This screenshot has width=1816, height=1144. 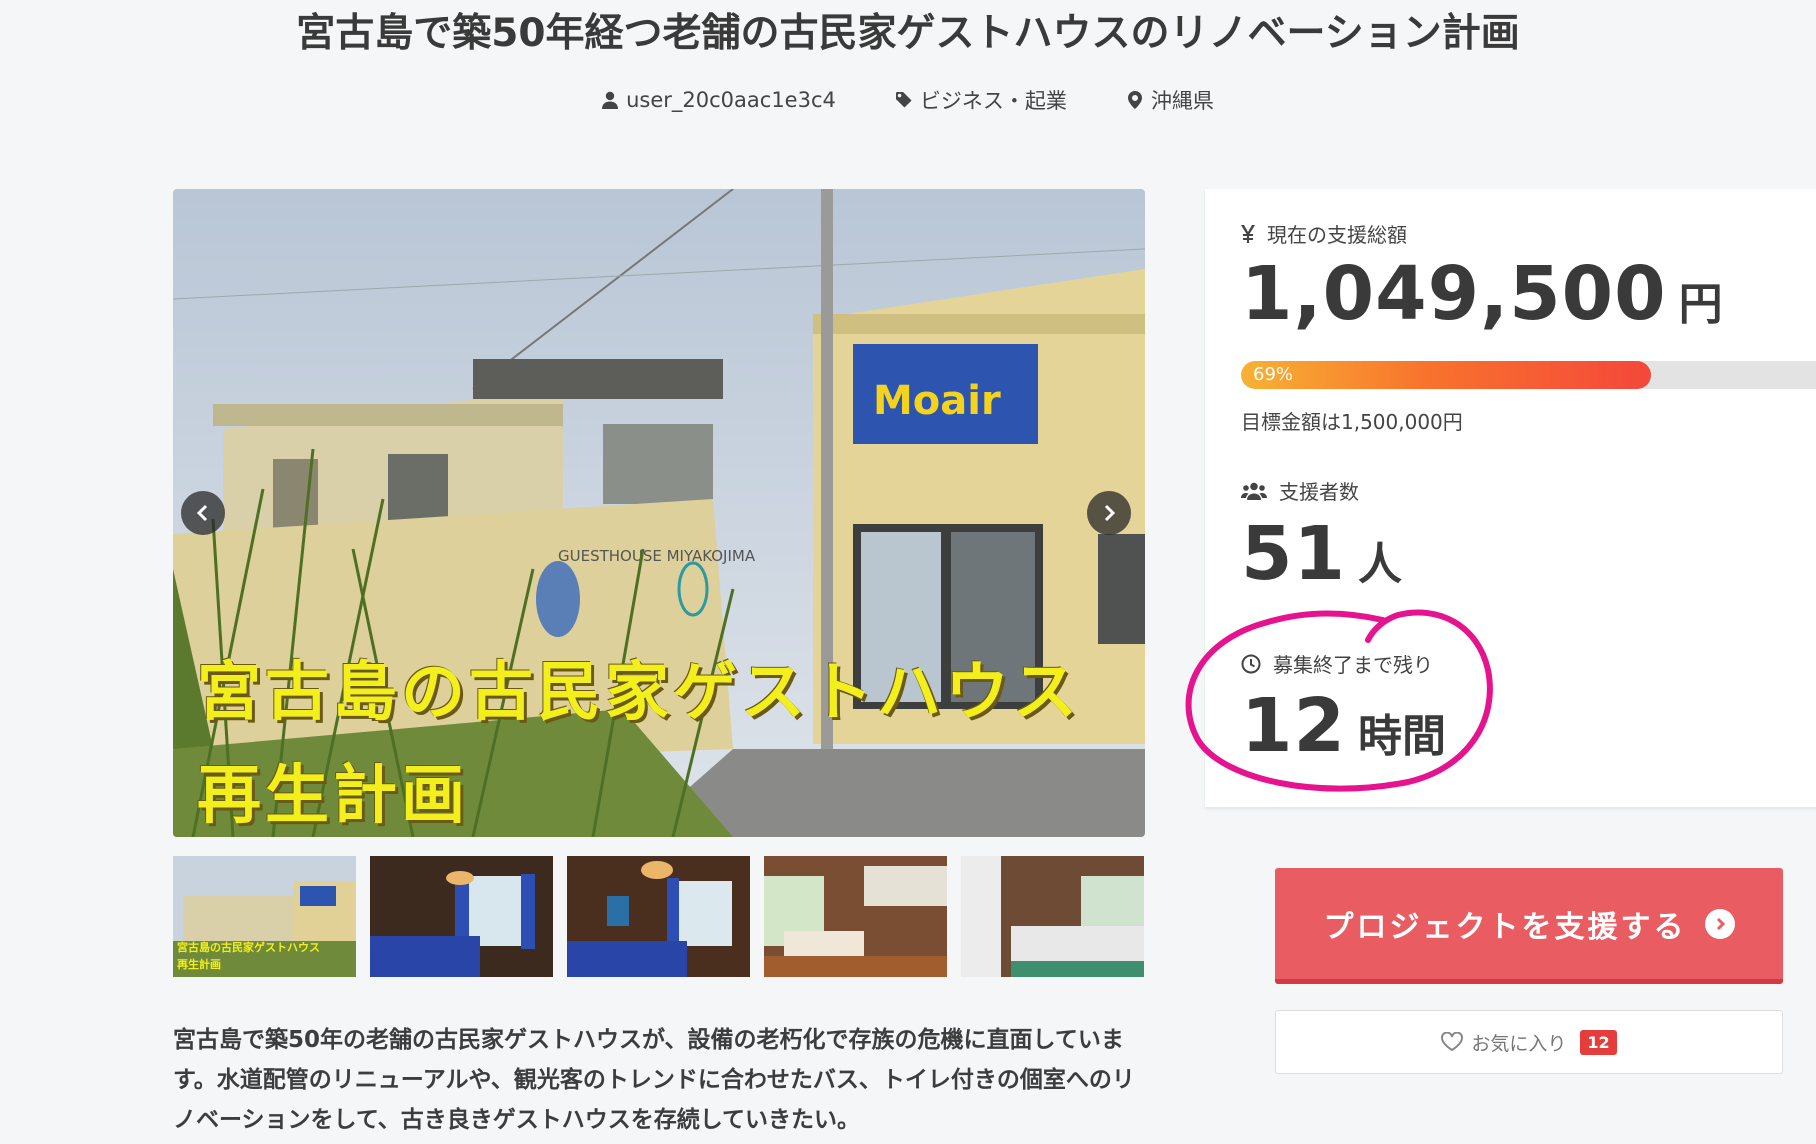 I want to click on project-location: 沖縄県, so click(x=1170, y=100).